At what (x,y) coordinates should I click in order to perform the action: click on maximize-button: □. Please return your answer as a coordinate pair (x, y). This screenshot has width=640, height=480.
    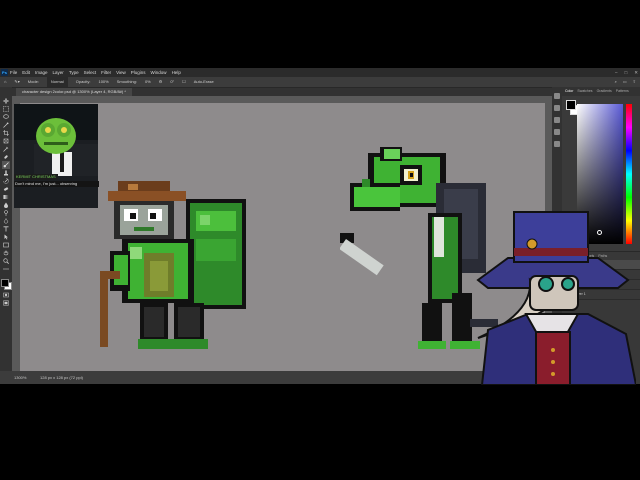
    Looking at the image, I should click on (626, 72).